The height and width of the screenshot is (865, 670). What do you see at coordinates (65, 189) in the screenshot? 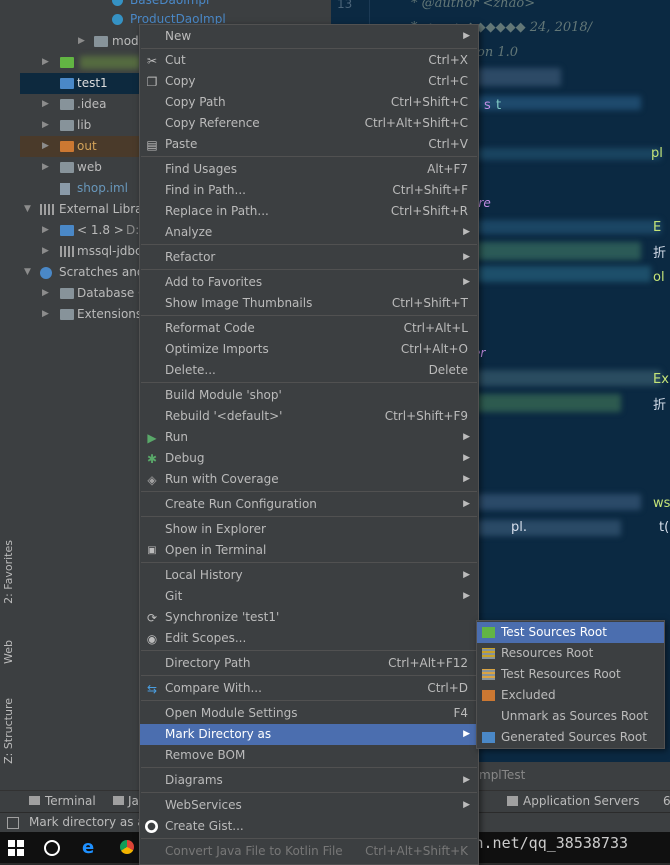
I see `file-icon` at bounding box center [65, 189].